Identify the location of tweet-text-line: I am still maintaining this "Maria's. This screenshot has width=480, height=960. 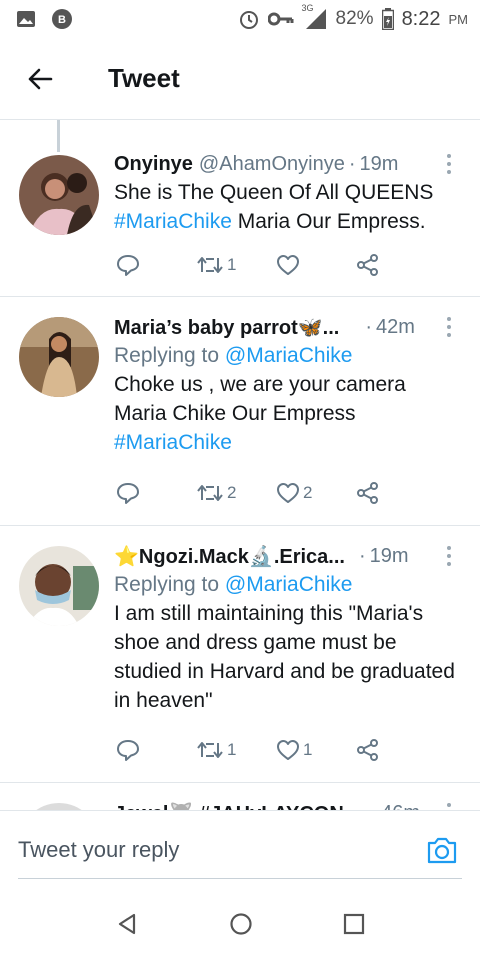
(269, 613).